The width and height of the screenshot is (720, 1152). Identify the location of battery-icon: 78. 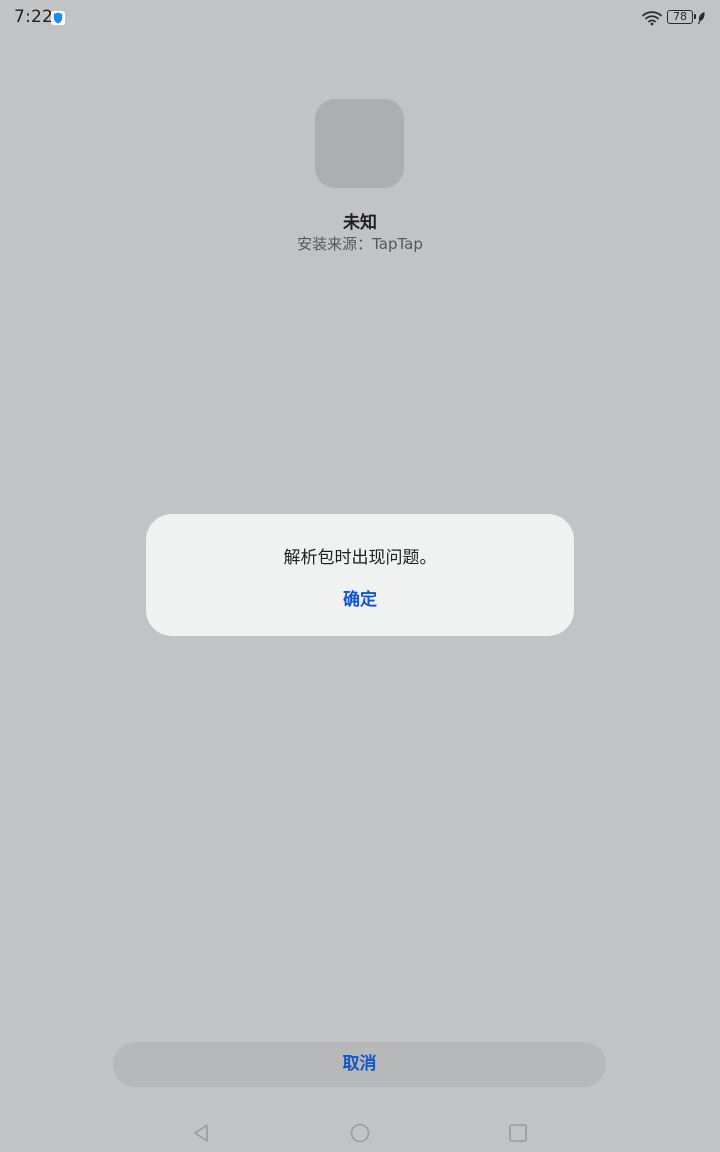
(681, 17).